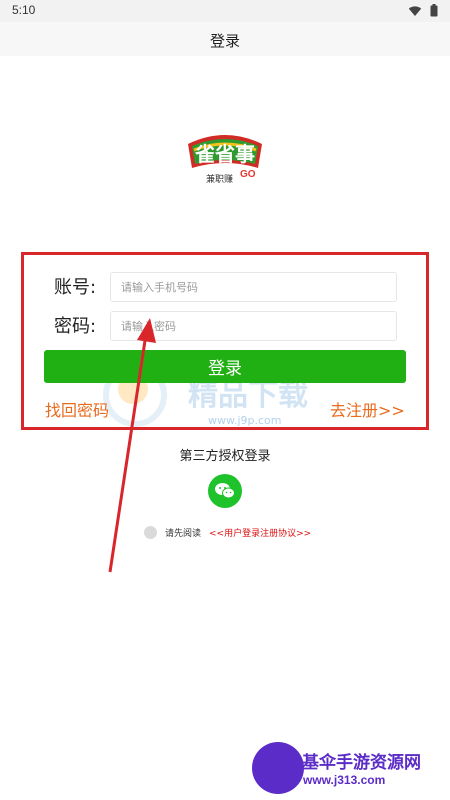  Describe the element at coordinates (278, 768) in the screenshot. I see `corner-watermark-logo` at that location.